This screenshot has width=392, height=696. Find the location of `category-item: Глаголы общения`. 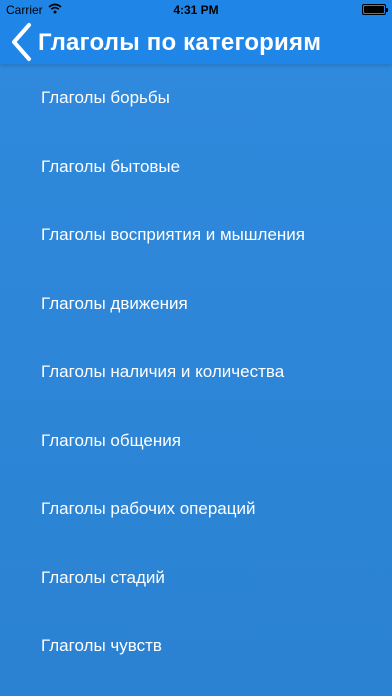

category-item: Глаголы общения is located at coordinates (196, 441).